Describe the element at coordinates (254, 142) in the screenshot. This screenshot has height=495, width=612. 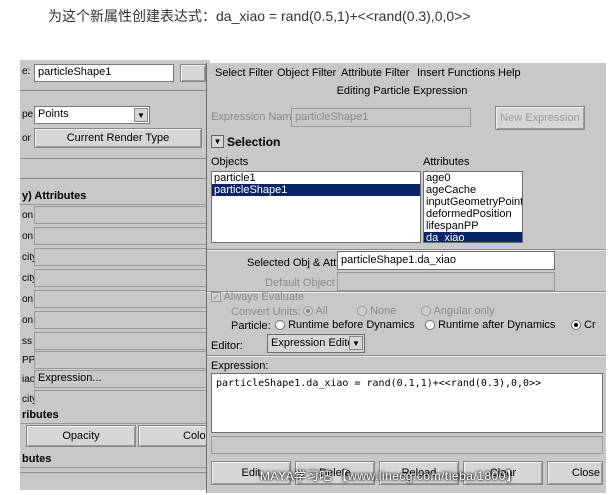
I see `selection-heading: Selection` at that location.